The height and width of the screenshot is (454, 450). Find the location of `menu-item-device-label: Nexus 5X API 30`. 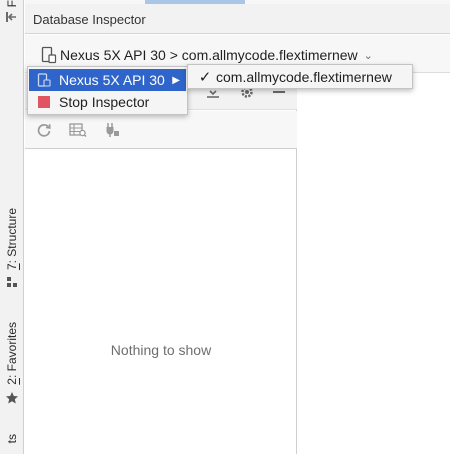

menu-item-device-label: Nexus 5X API 30 is located at coordinates (112, 80).